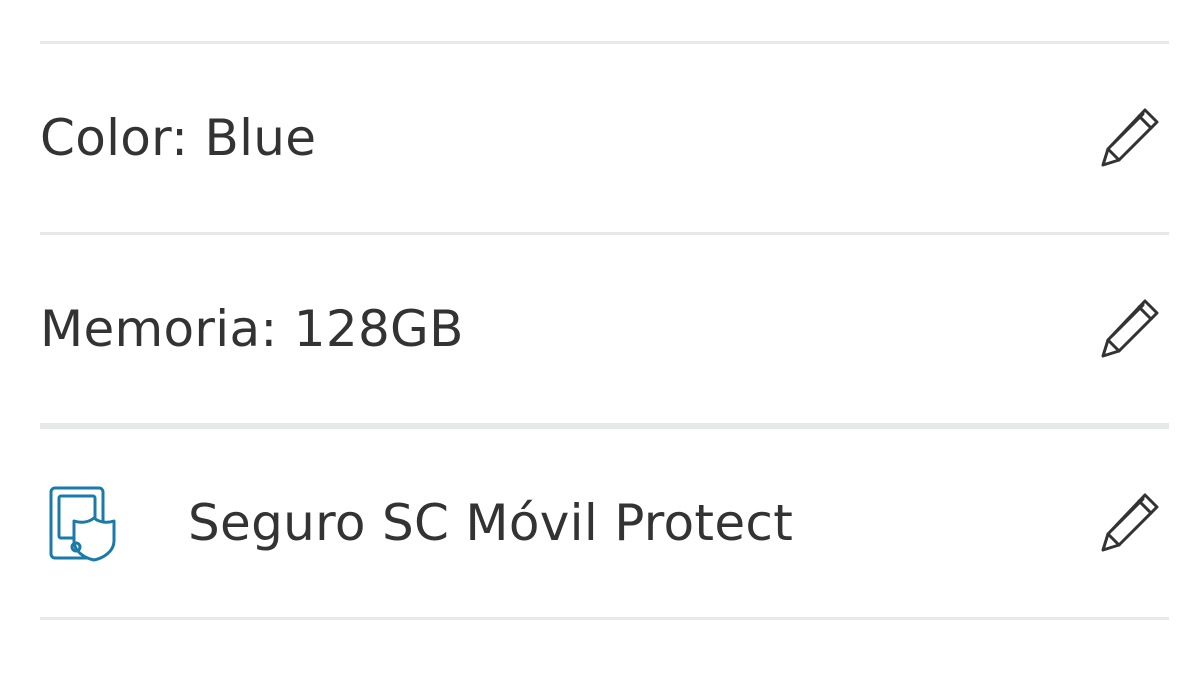 Image resolution: width=1200 pixels, height=689 pixels. I want to click on edit-memory-button, so click(1131, 327).